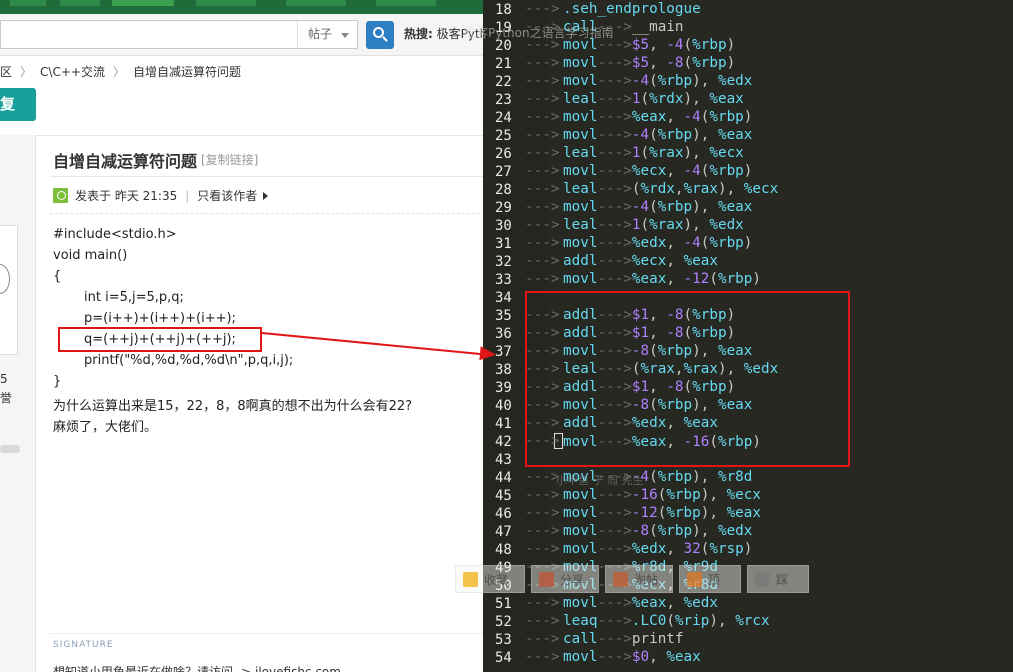 The height and width of the screenshot is (672, 1013). Describe the element at coordinates (105, 427) in the screenshot. I see `post-body-line: 麻烦了，大佬们。` at that location.